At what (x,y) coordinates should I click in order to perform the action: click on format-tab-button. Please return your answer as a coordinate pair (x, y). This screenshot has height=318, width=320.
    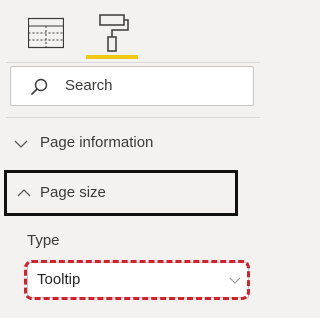
    Looking at the image, I should click on (112, 36).